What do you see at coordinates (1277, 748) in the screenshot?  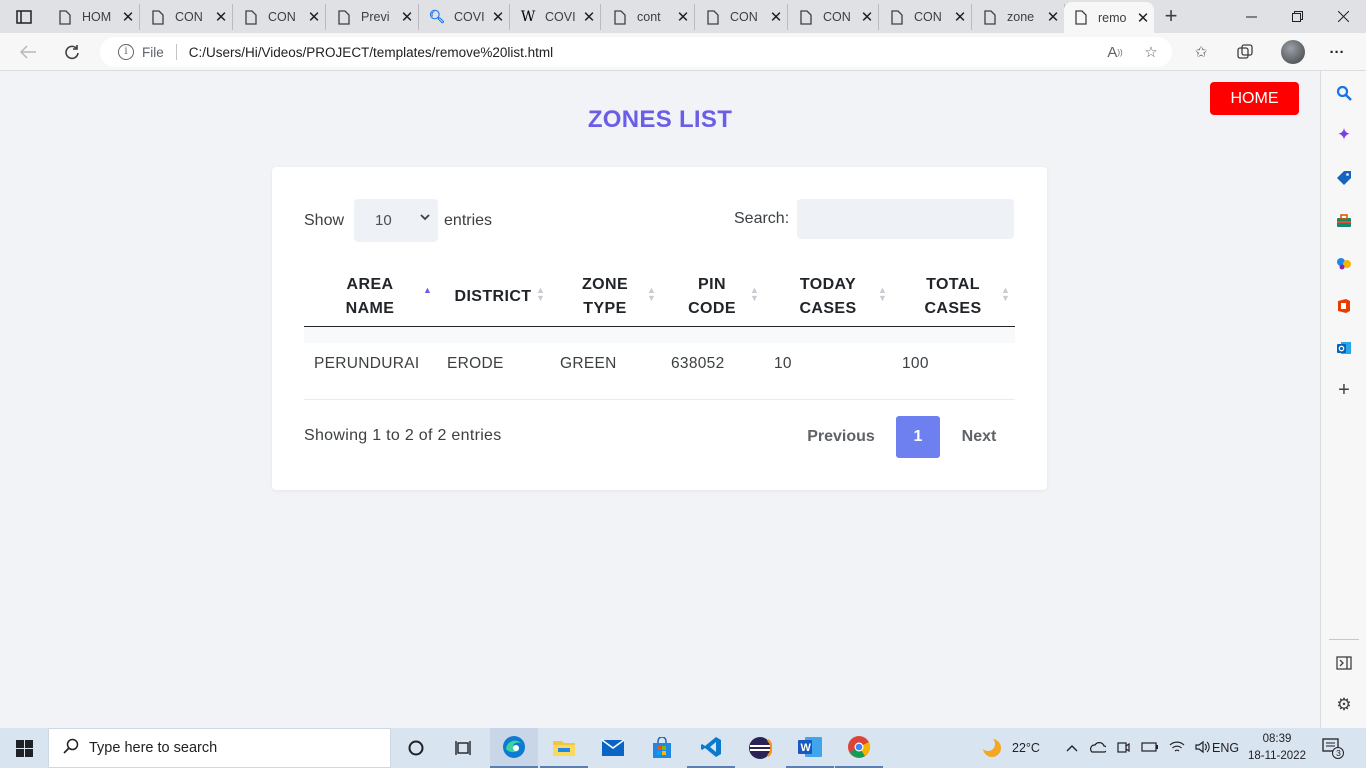 I see `taskbar-clock: 08:39 18-11-2022` at bounding box center [1277, 748].